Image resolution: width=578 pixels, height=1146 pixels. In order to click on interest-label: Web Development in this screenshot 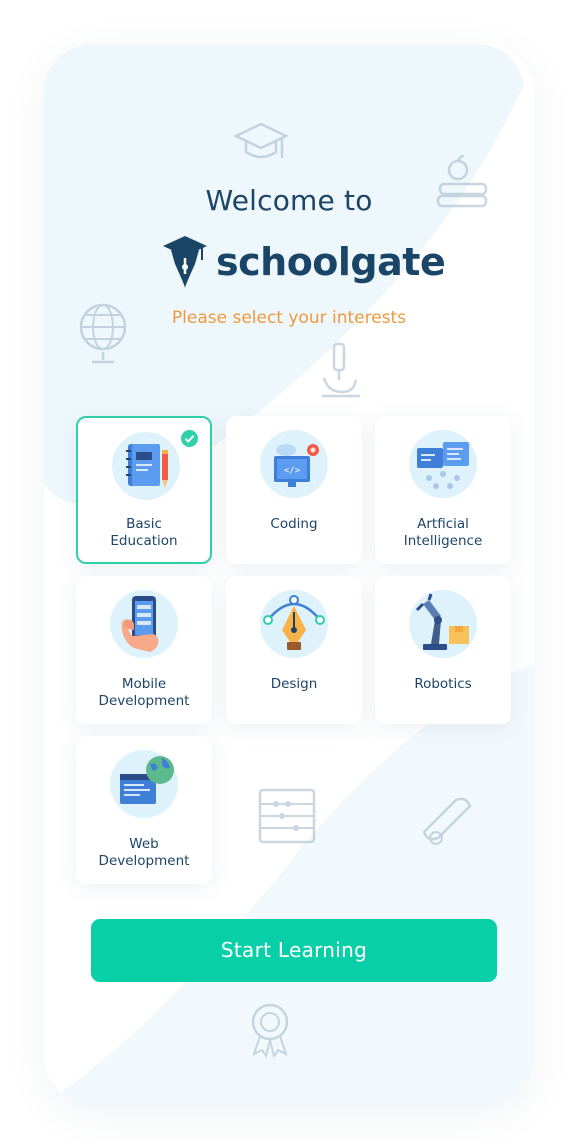, I will do `click(144, 852)`.